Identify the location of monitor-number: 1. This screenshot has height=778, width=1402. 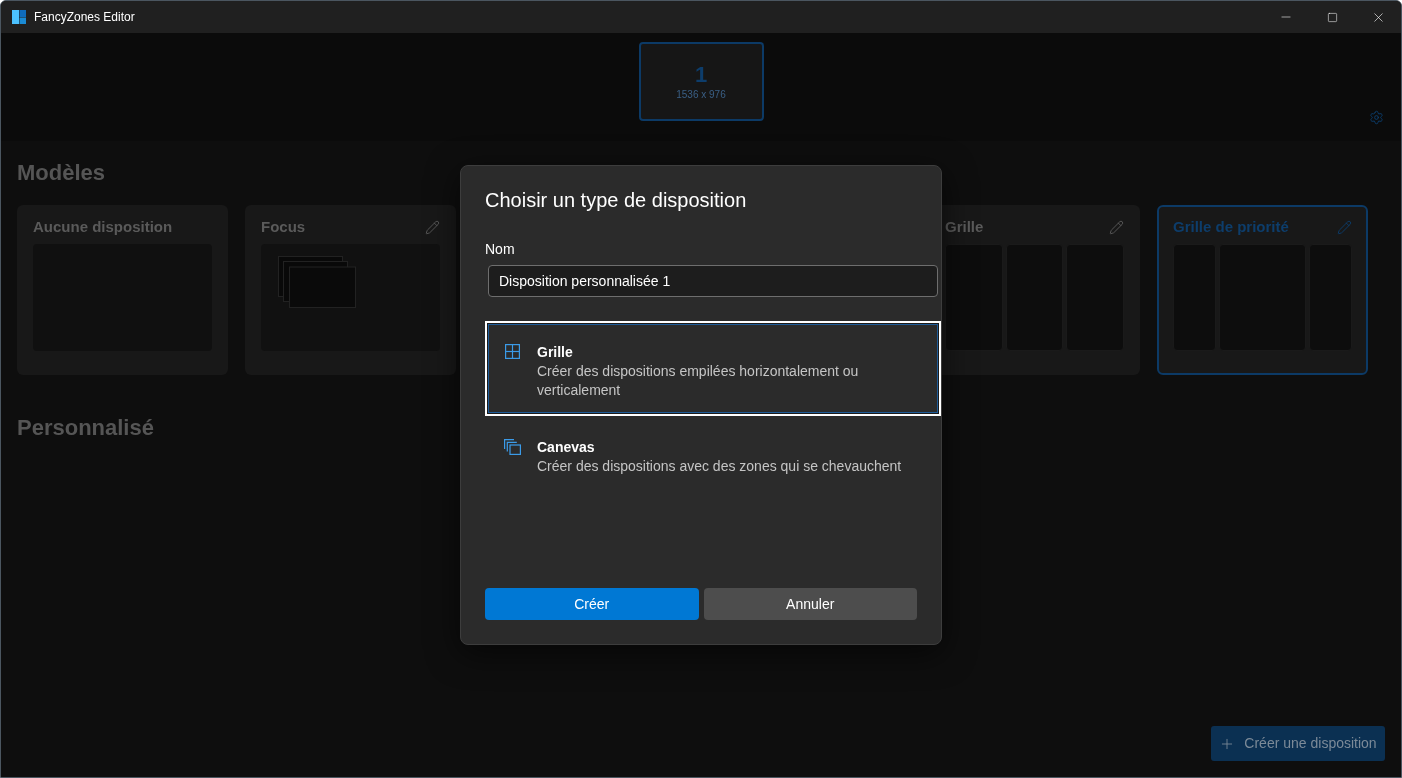
(701, 75).